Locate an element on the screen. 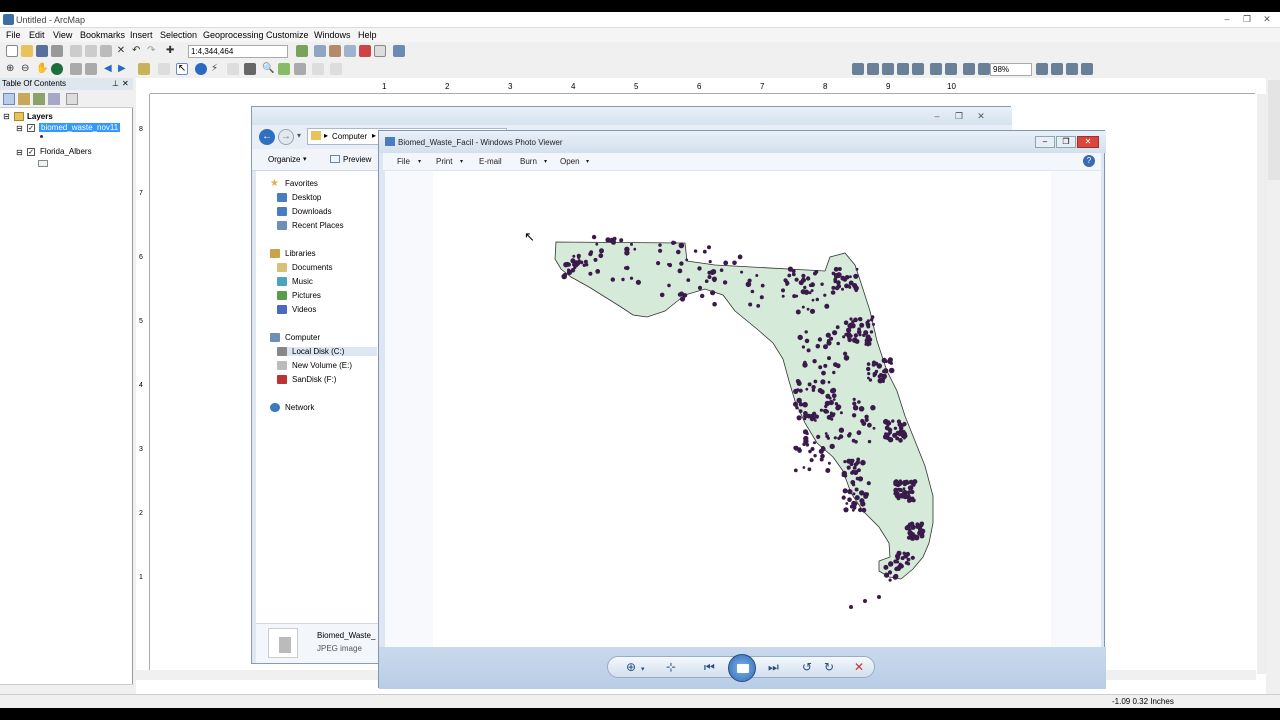 Image resolution: width=1280 pixels, height=720 pixels. focus-data-frame-icon is located at coordinates (1057, 69).